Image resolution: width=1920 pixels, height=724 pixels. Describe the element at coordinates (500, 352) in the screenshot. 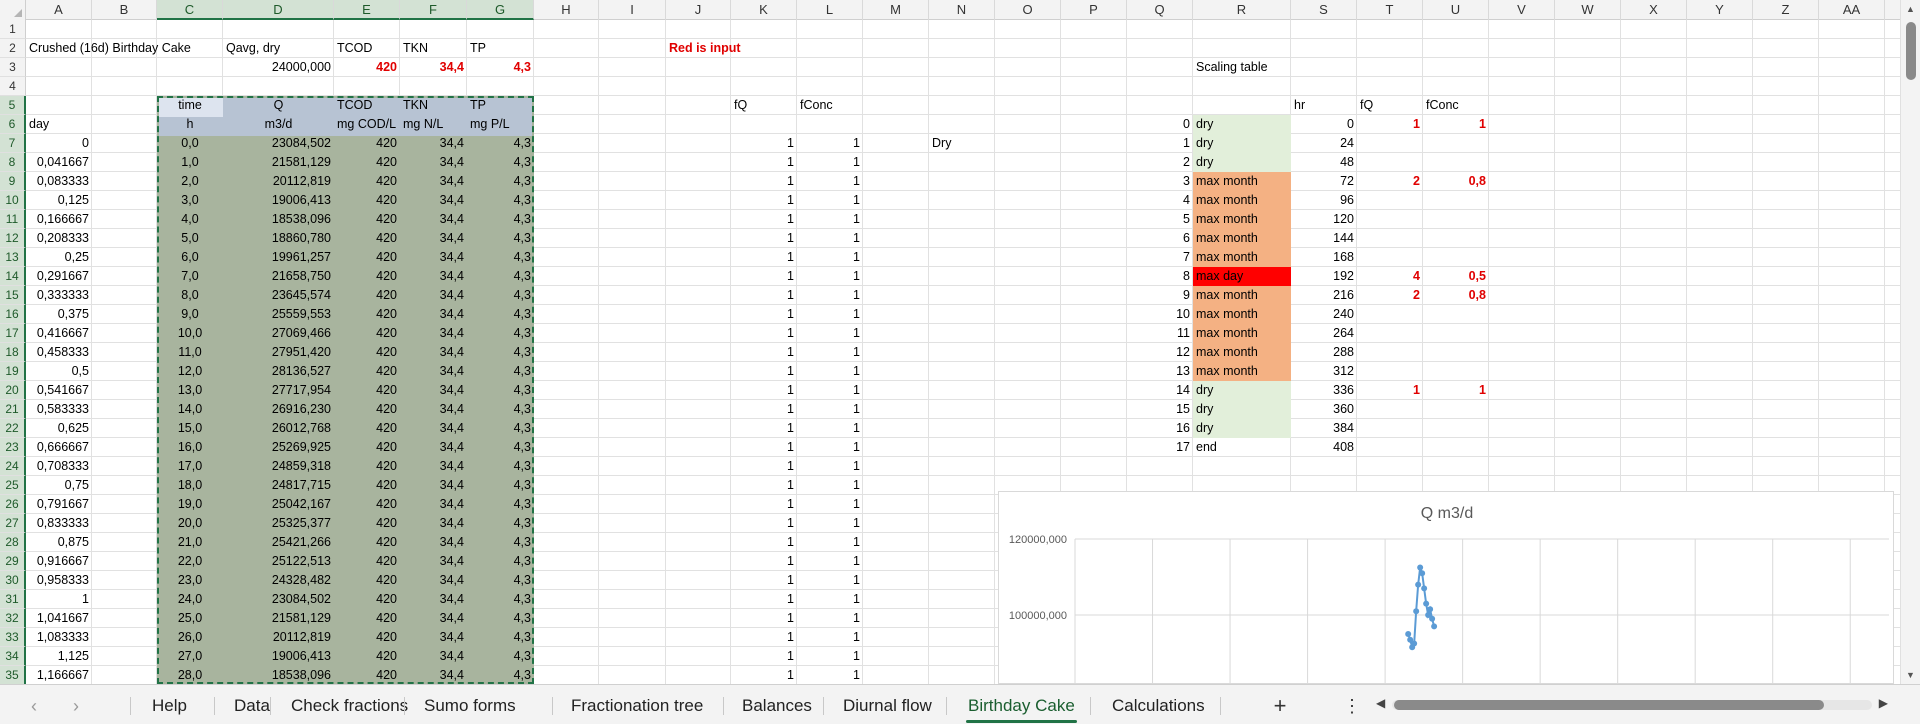

I see `cell-tp-18: 4,3` at that location.